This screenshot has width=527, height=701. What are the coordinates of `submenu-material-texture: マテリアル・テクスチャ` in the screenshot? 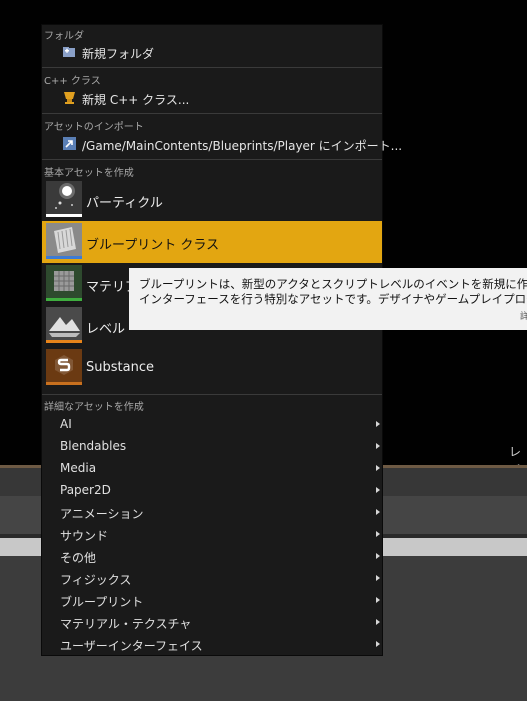 It's located at (212, 622).